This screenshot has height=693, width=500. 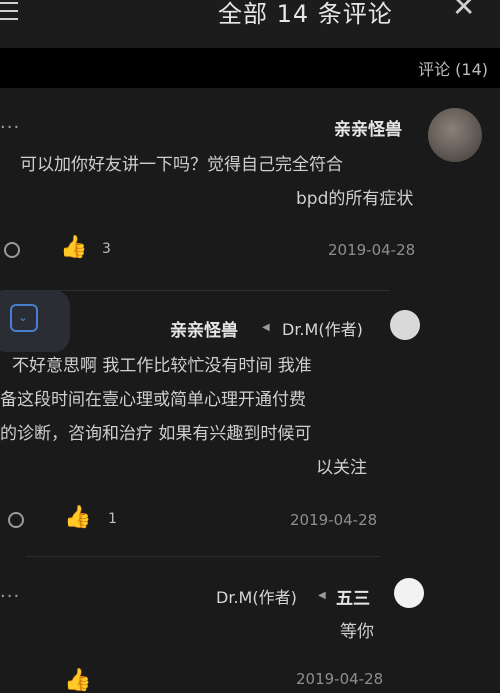 What do you see at coordinates (156, 434) in the screenshot?
I see `reply-text-line: 的诊断，咨询和治疗 如果有兴趣到时候可` at bounding box center [156, 434].